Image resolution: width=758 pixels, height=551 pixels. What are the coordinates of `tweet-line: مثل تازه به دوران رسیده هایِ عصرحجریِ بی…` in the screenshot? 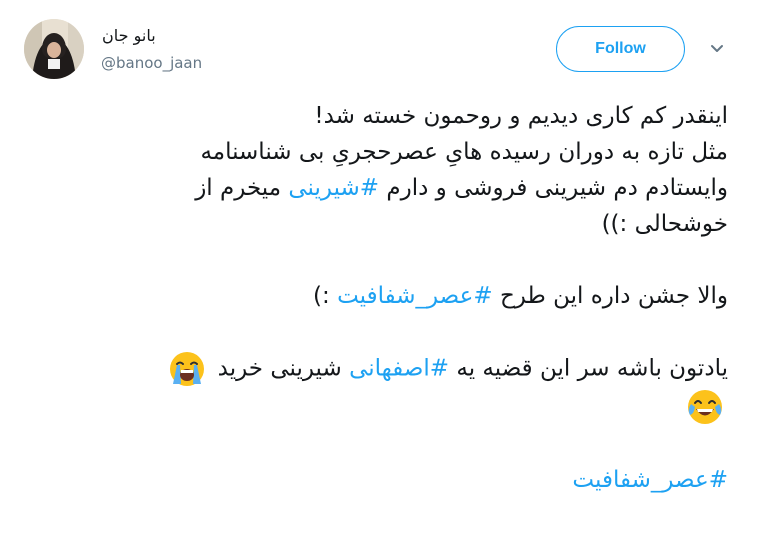 It's located at (464, 152).